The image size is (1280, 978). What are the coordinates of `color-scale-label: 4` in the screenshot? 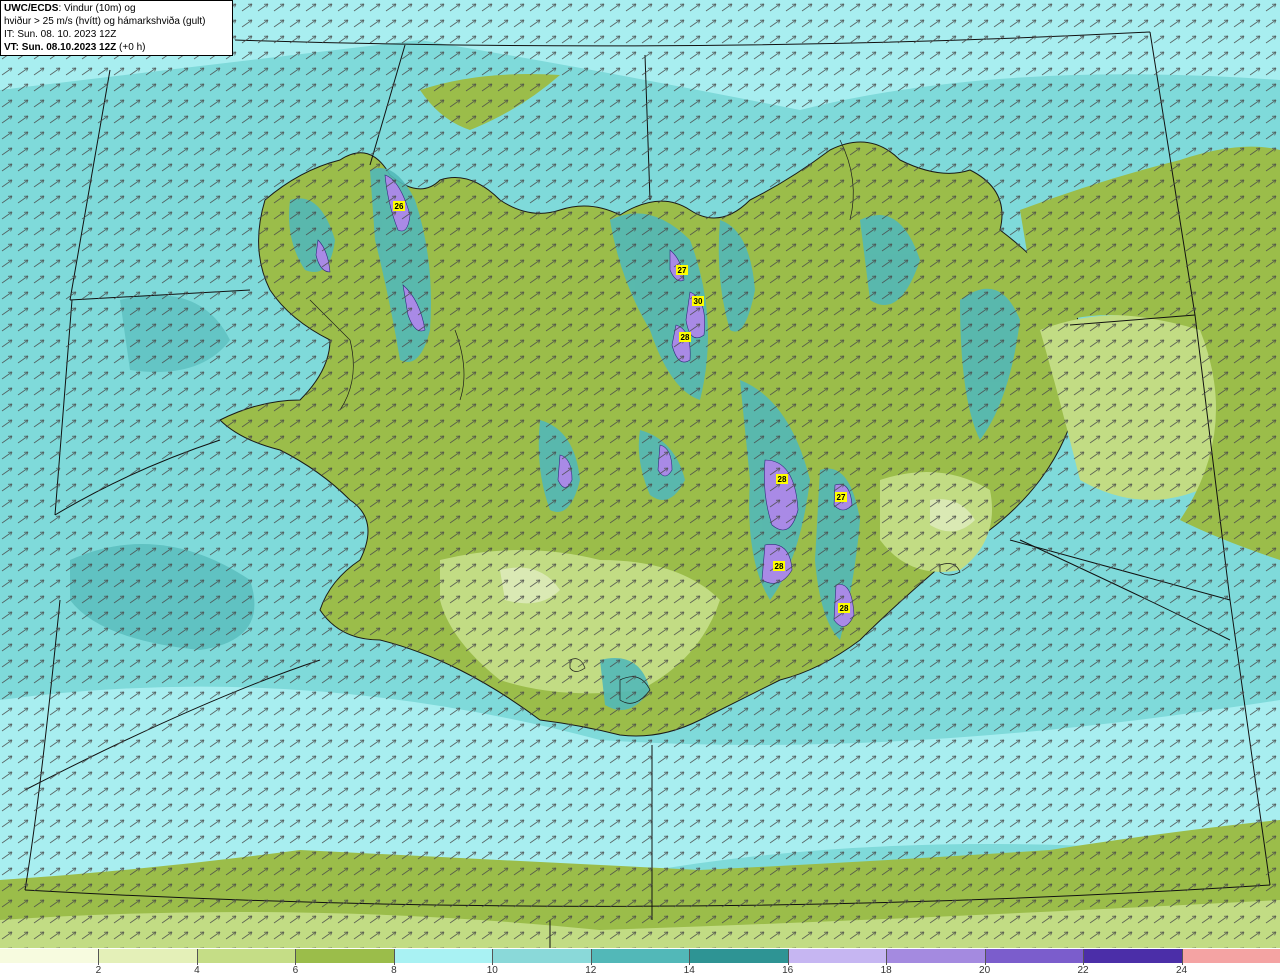 It's located at (197, 970).